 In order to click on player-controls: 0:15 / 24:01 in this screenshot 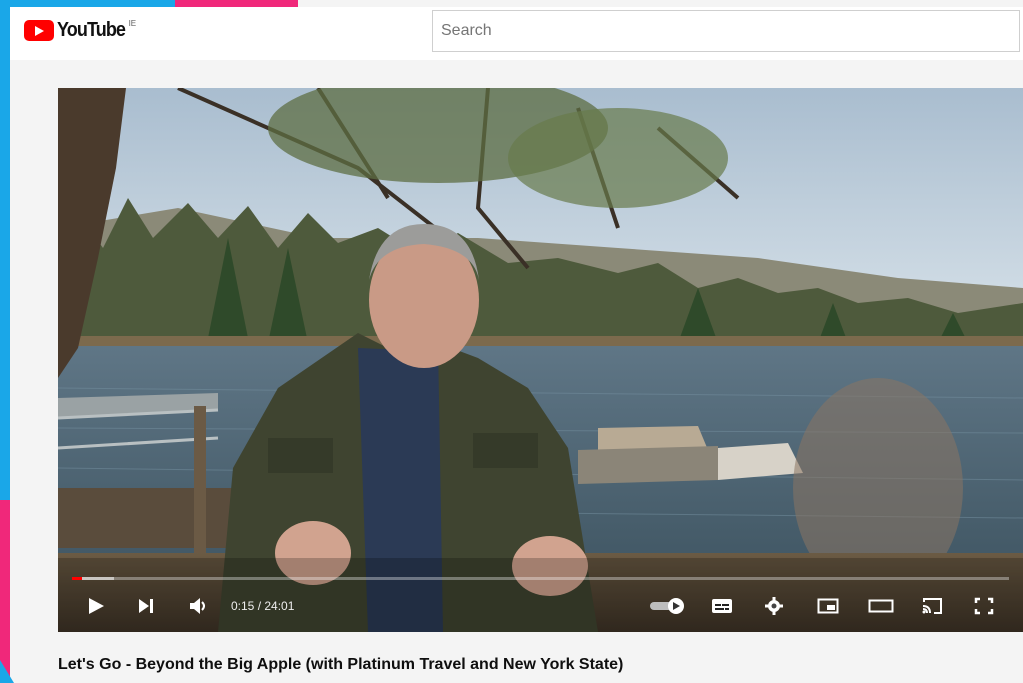, I will do `click(540, 607)`.